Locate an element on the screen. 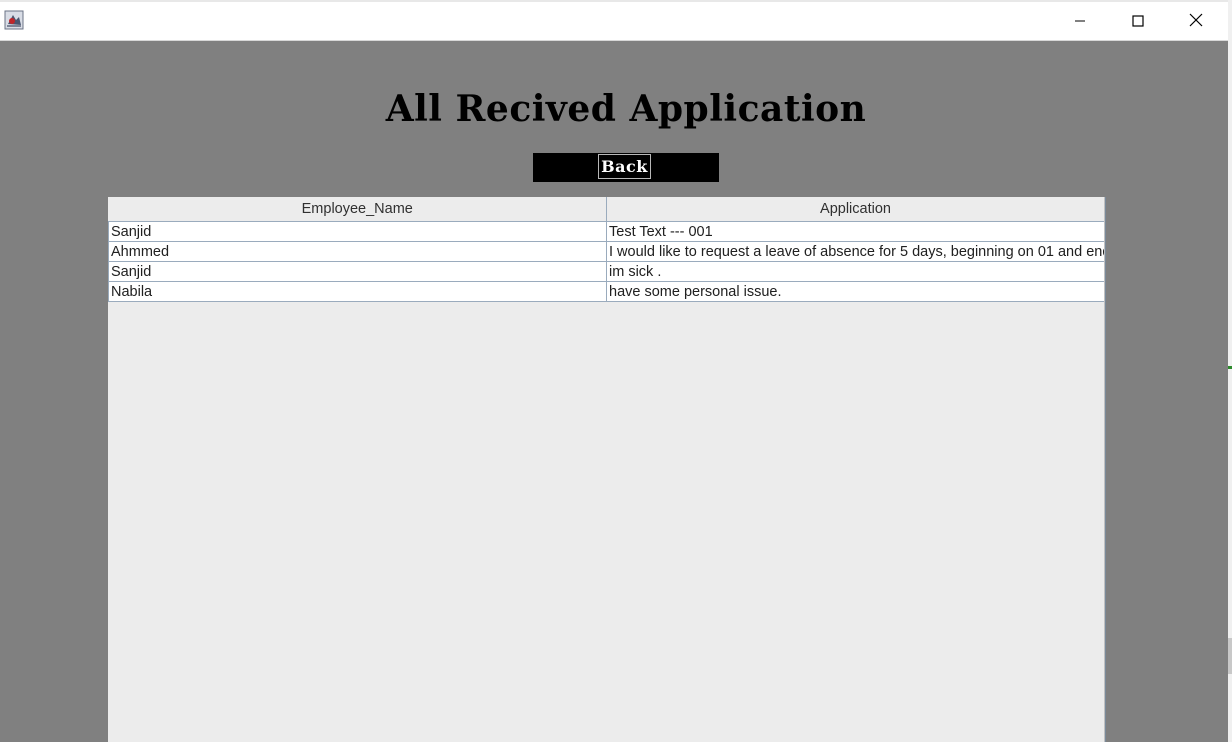 This screenshot has height=742, width=1232. close-button is located at coordinates (1196, 21).